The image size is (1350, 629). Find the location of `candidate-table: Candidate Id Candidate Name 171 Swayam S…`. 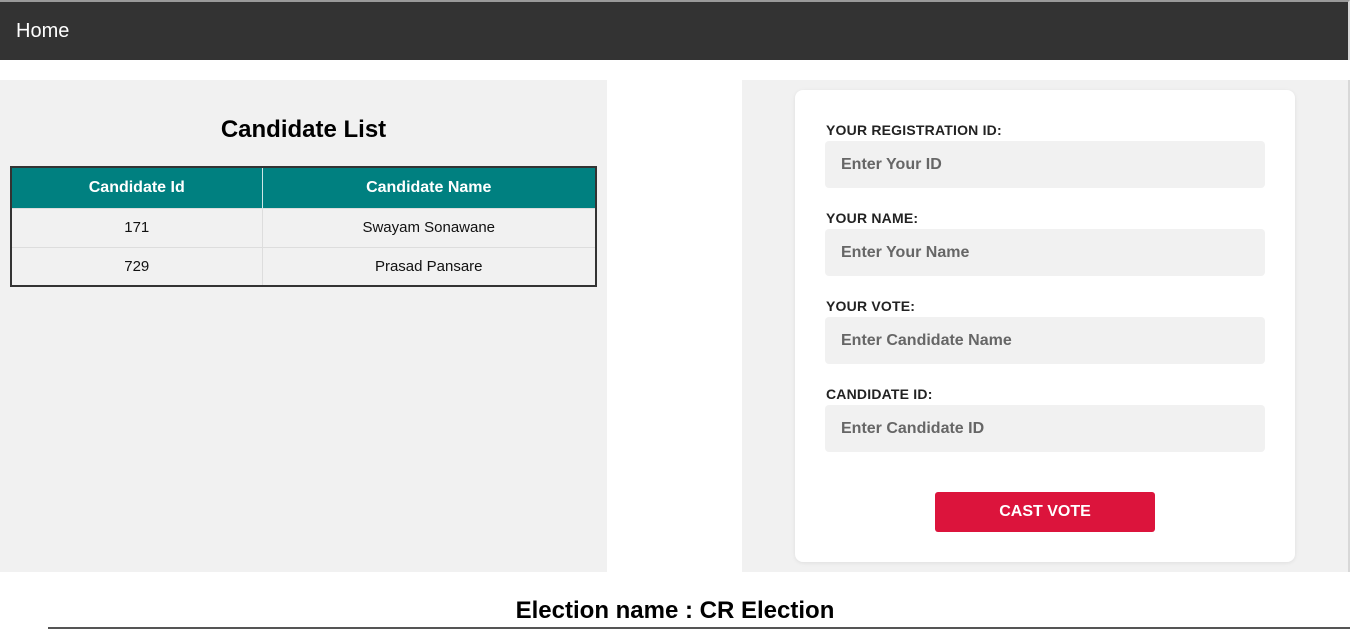

candidate-table: Candidate Id Candidate Name 171 Swayam S… is located at coordinates (303, 226).